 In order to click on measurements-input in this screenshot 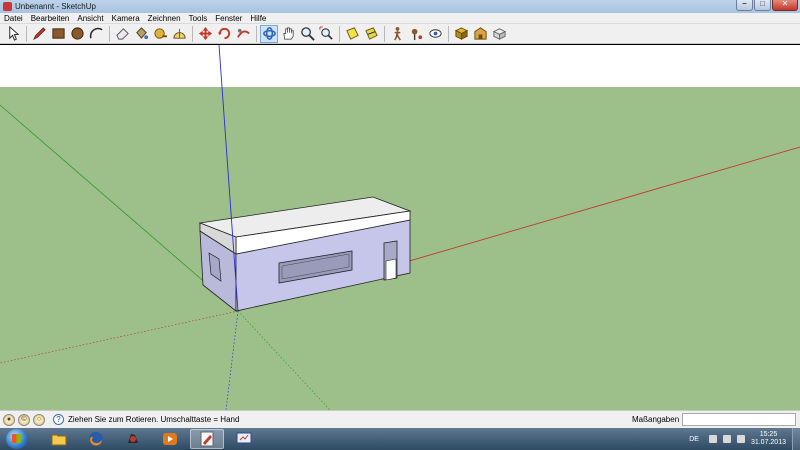, I will do `click(739, 419)`.